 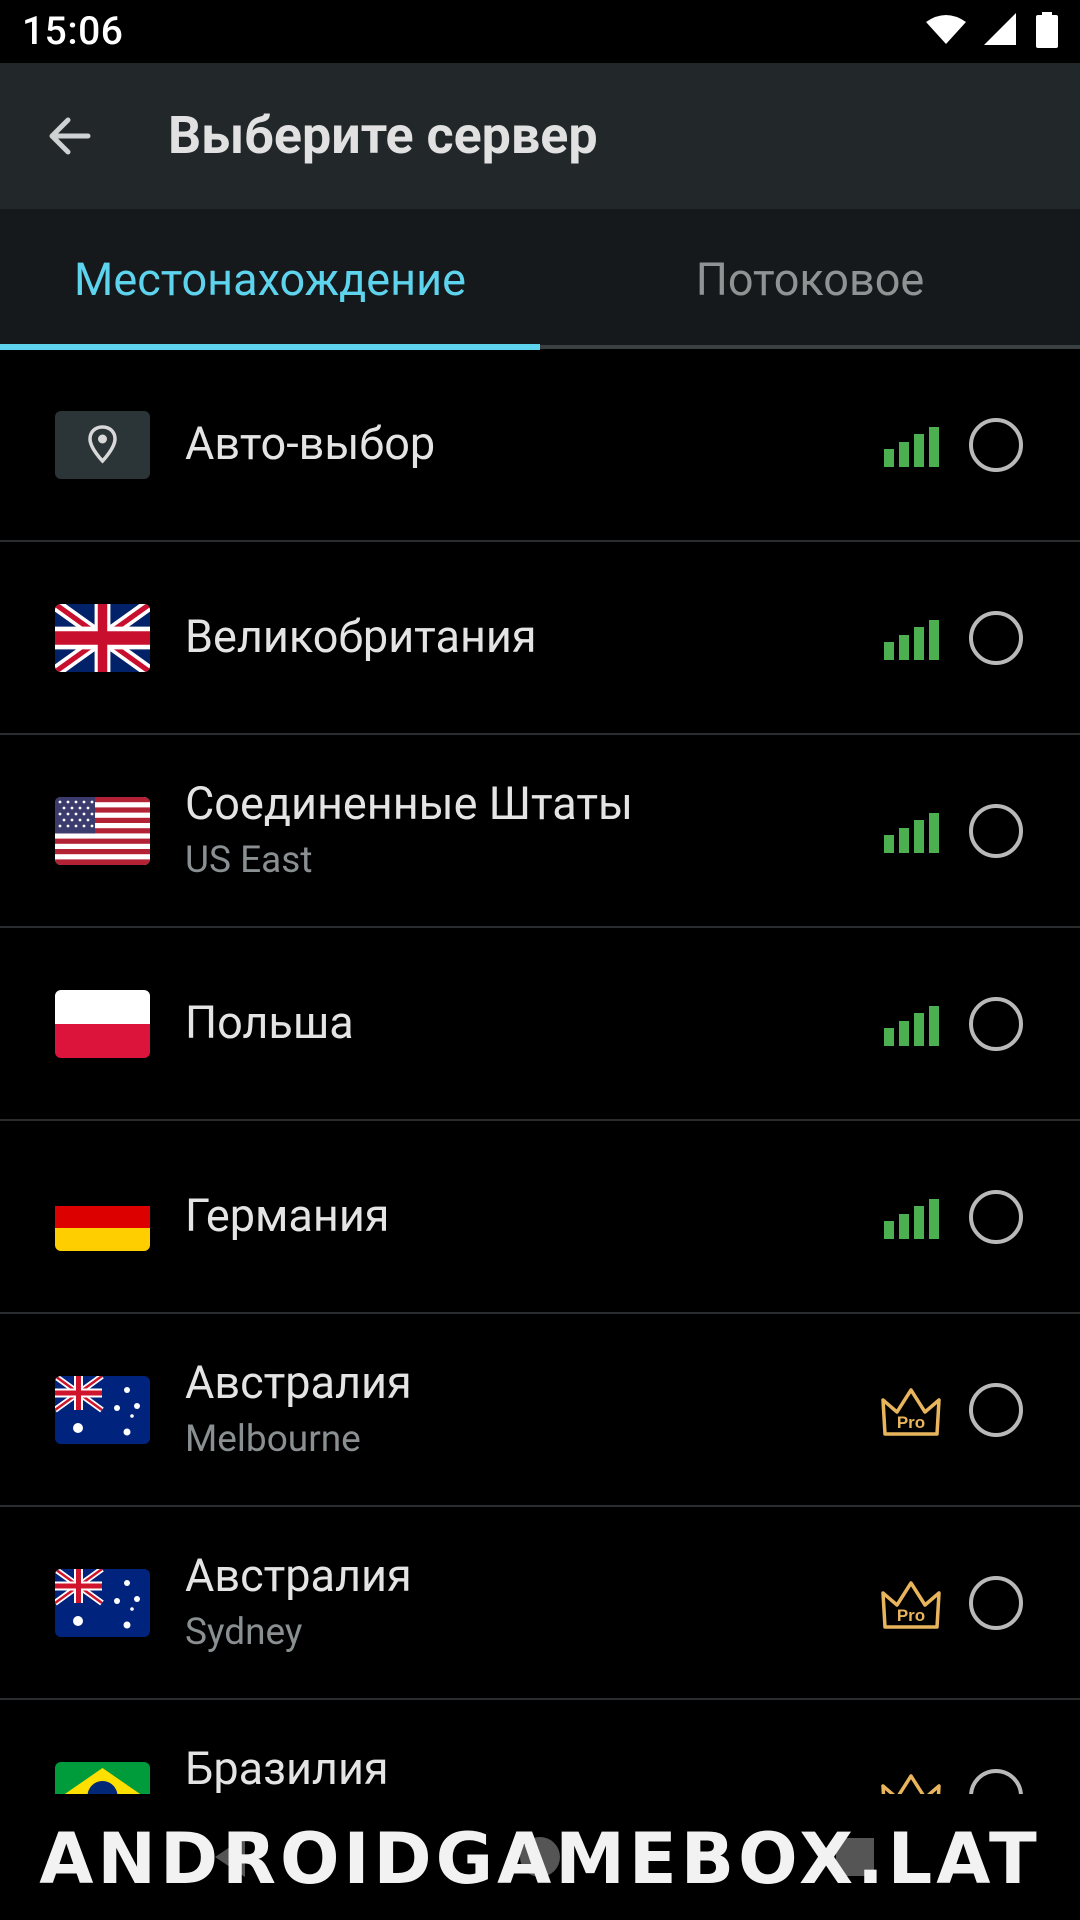 I want to click on wifi-icon, so click(x=946, y=29).